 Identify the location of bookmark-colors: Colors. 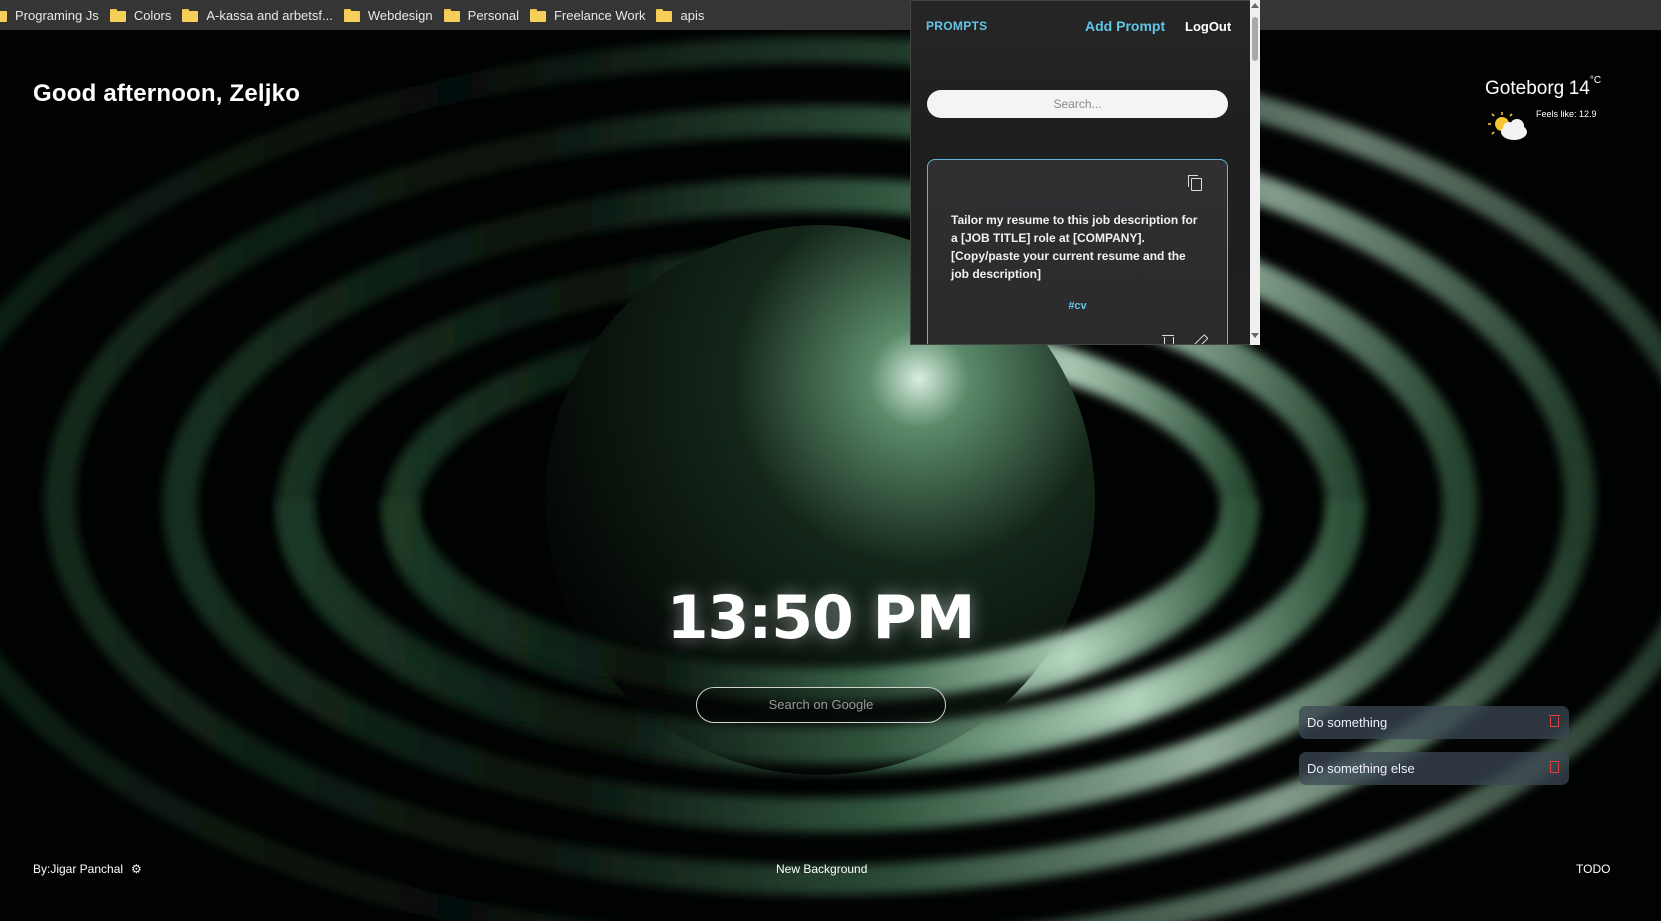
(144, 15).